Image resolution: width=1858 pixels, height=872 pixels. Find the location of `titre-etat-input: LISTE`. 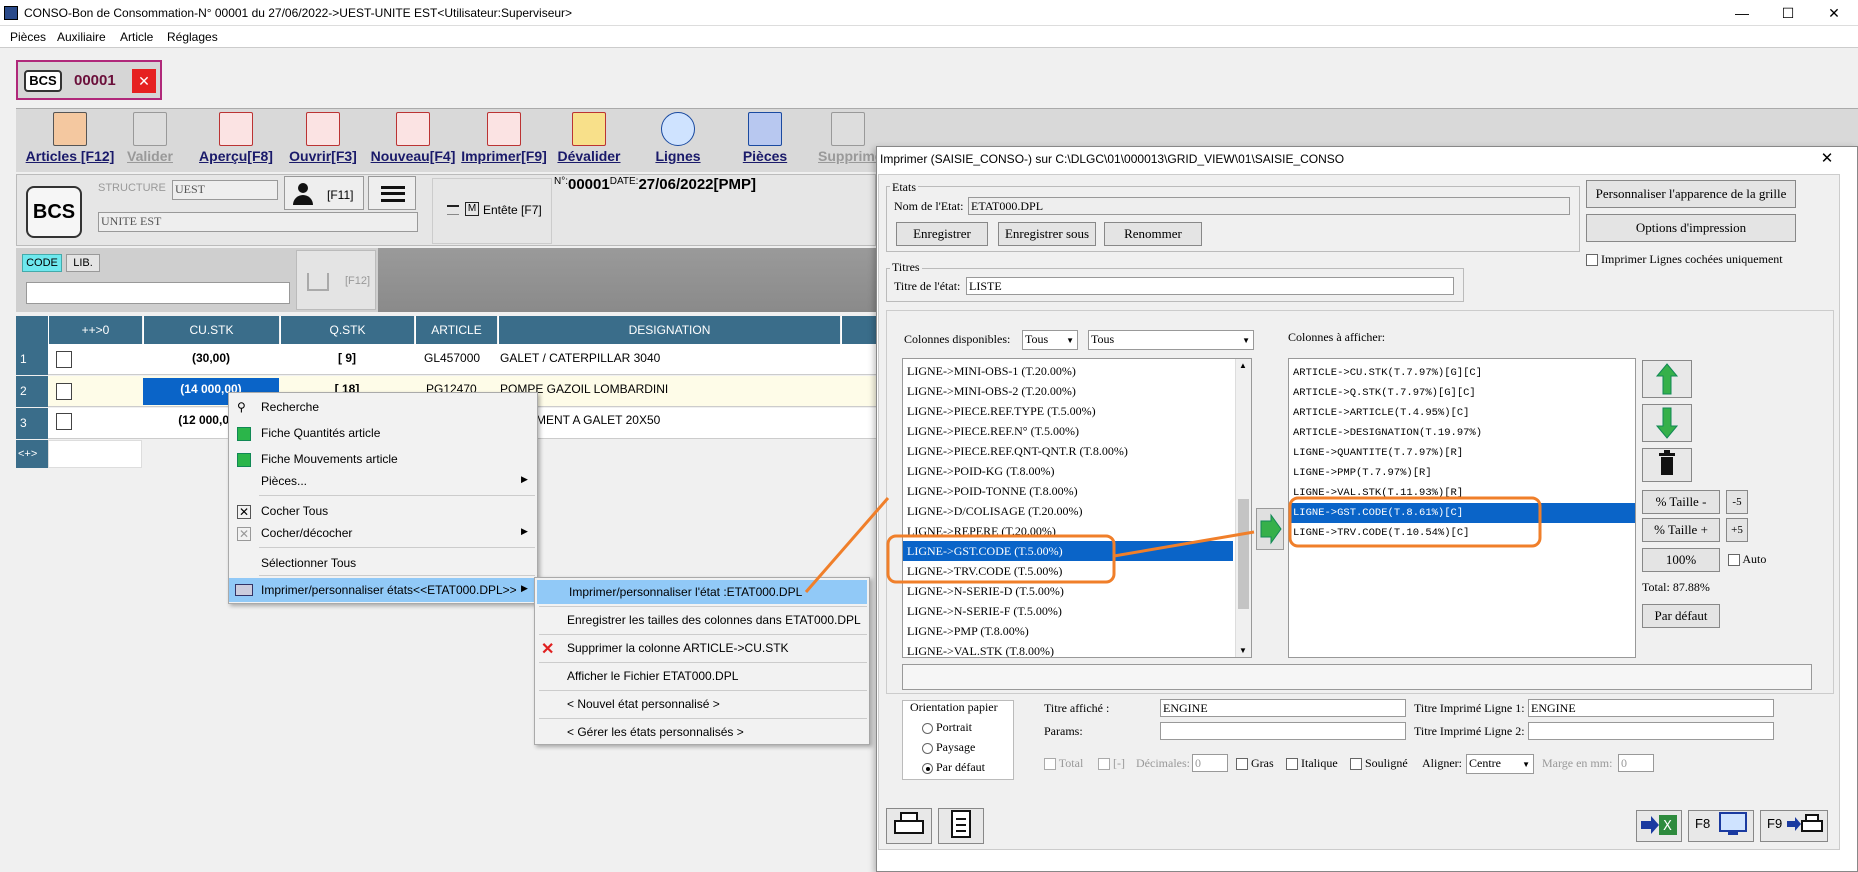

titre-etat-input: LISTE is located at coordinates (1210, 286).